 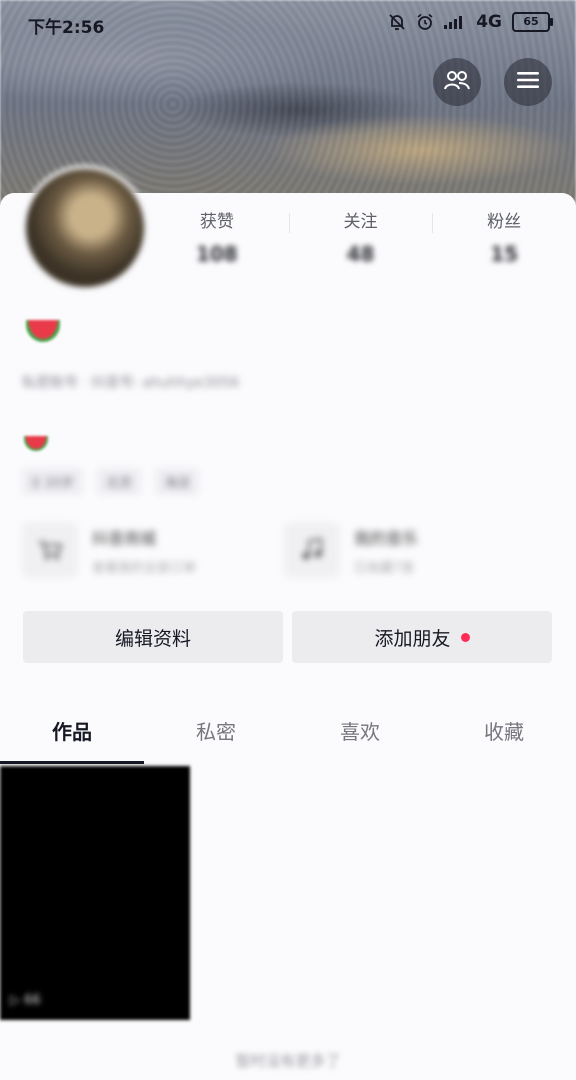 What do you see at coordinates (50, 550) in the screenshot?
I see `cart-icon` at bounding box center [50, 550].